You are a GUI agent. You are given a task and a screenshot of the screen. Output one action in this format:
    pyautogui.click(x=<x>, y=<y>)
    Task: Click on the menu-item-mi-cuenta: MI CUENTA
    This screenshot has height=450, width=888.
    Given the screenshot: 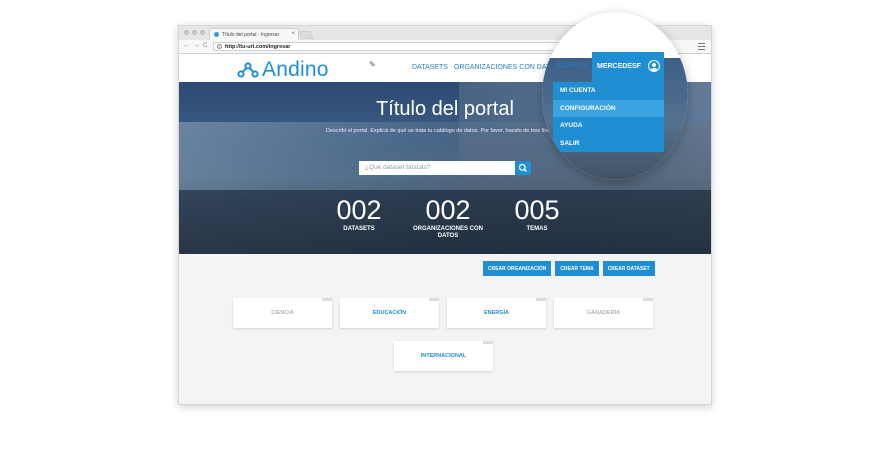 What is the action you would take?
    pyautogui.click(x=608, y=91)
    